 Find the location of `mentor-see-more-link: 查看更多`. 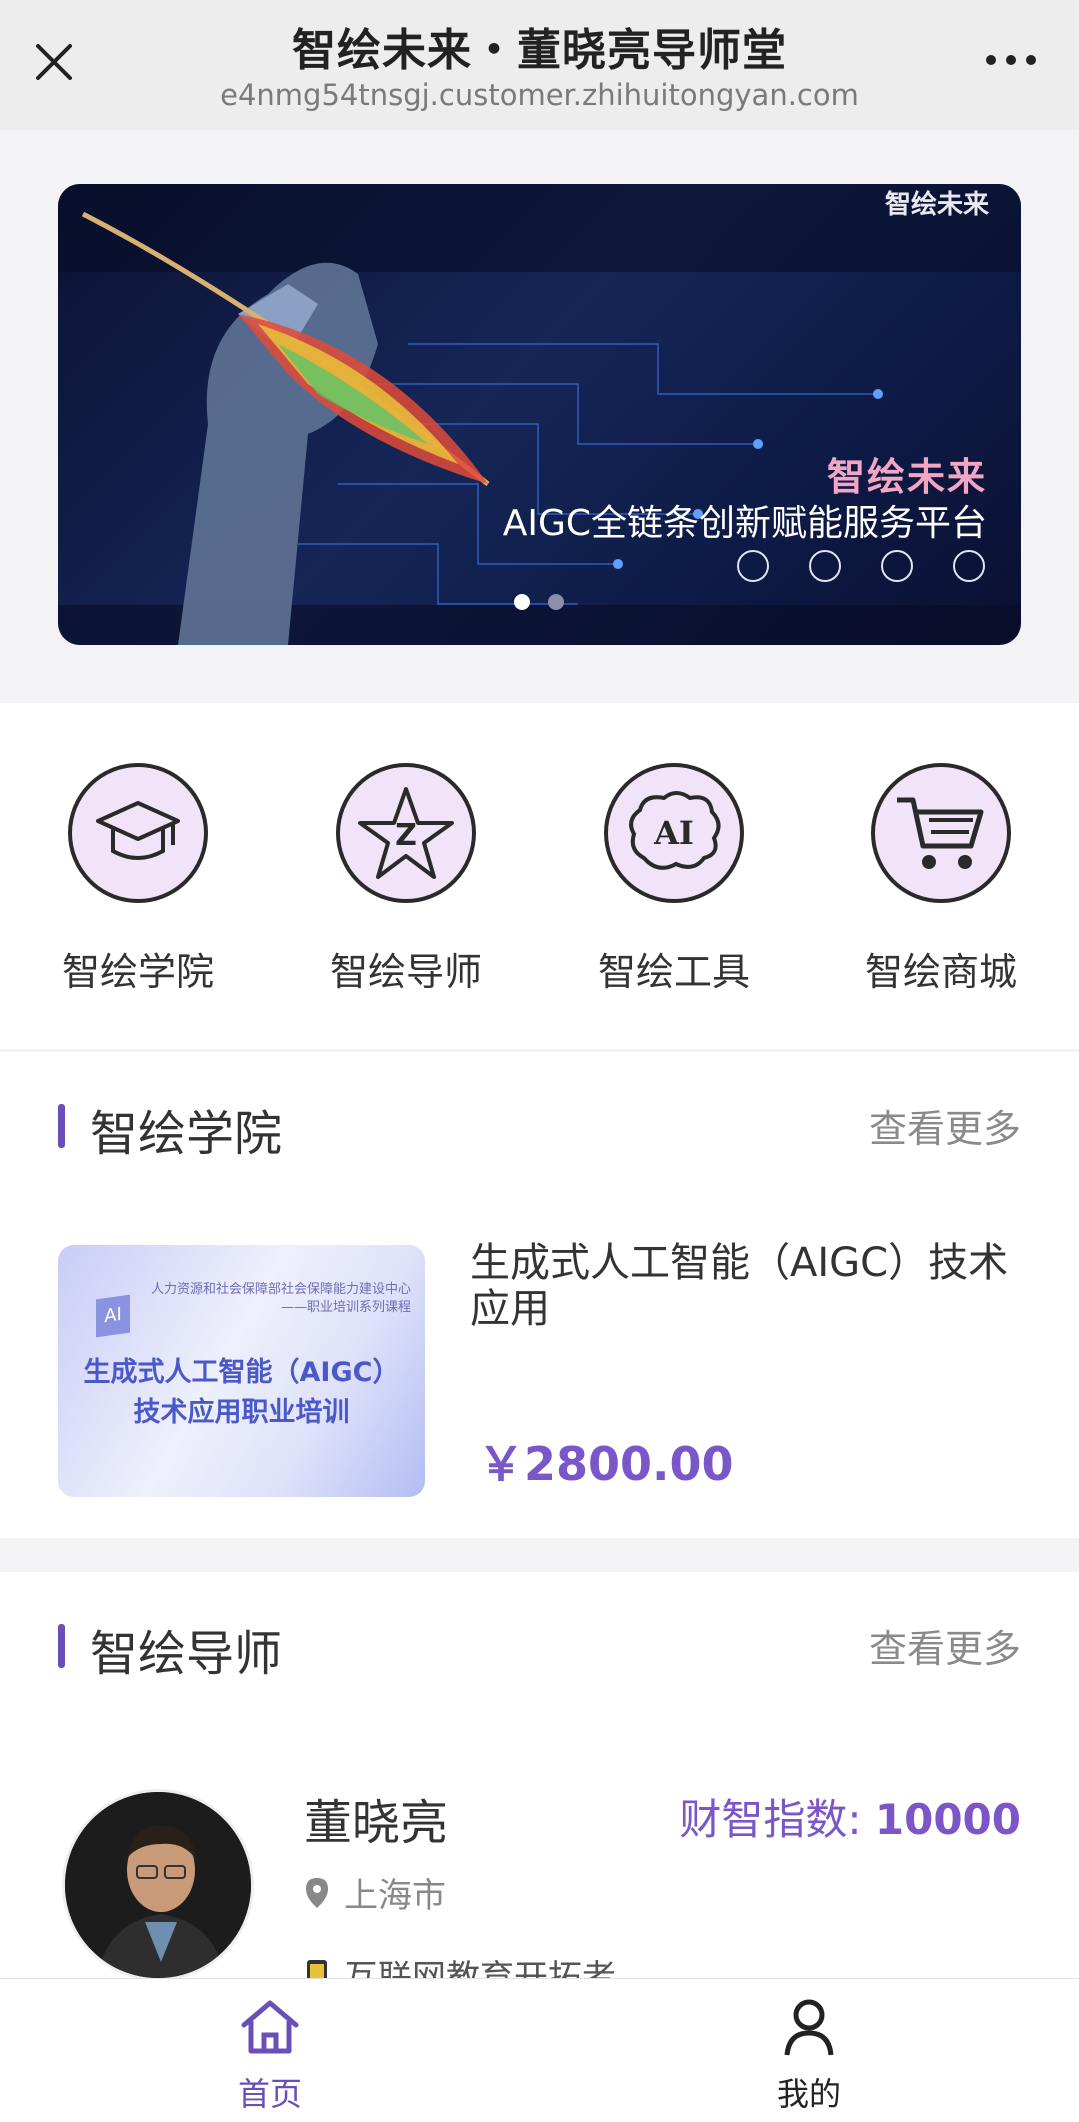

mentor-see-more-link: 查看更多 is located at coordinates (945, 1645).